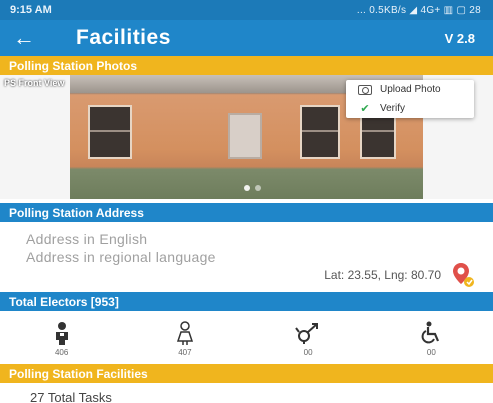 Image resolution: width=493 pixels, height=403 pixels. I want to click on photo-door, so click(245, 136).